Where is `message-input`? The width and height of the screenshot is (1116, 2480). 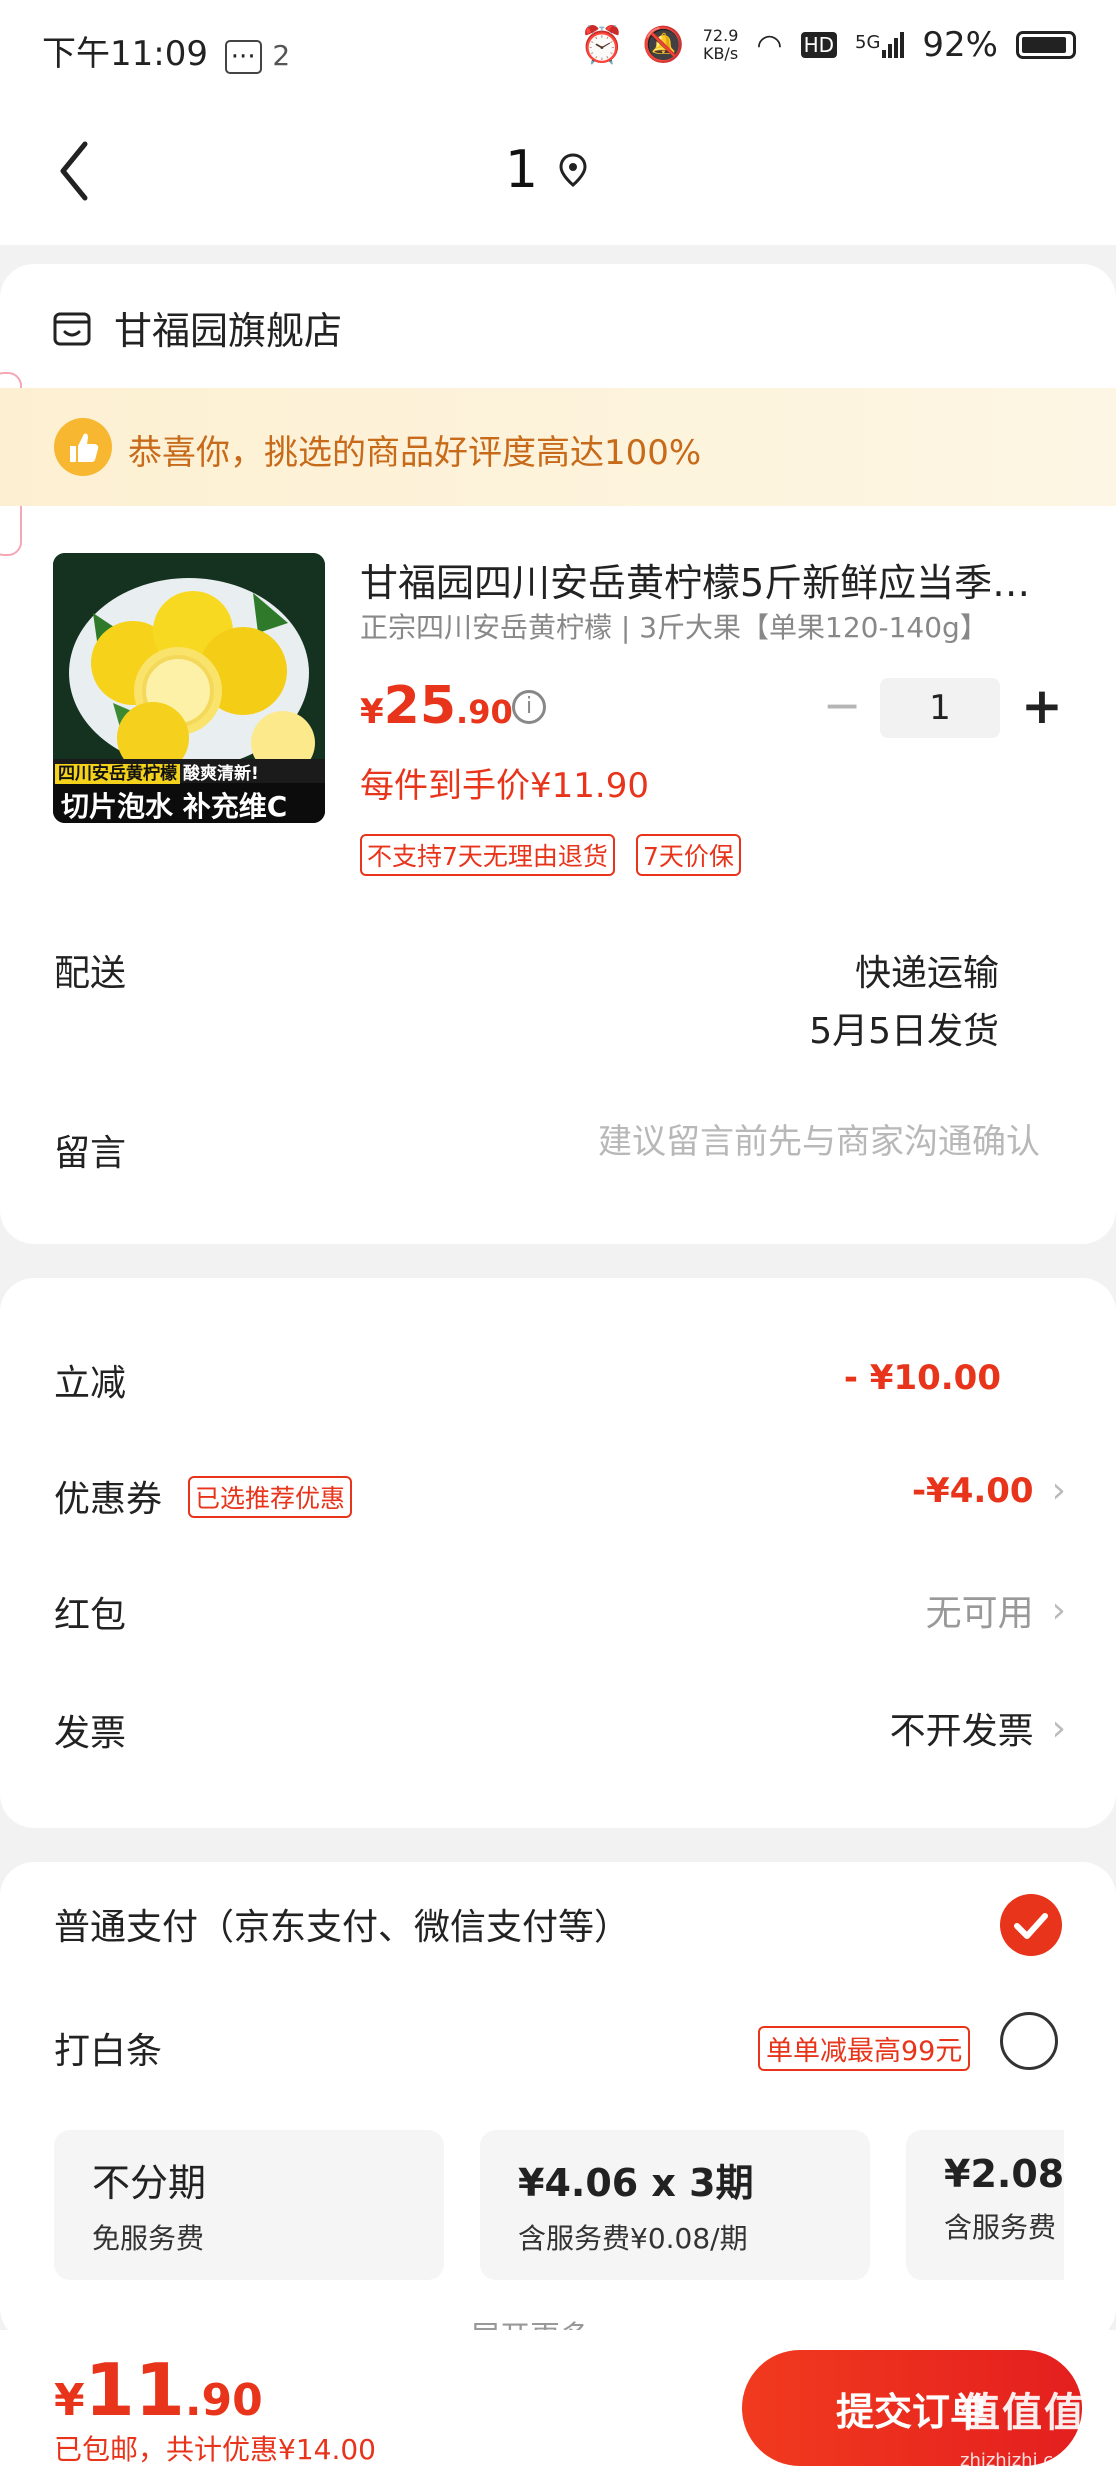
message-input is located at coordinates (760, 1142).